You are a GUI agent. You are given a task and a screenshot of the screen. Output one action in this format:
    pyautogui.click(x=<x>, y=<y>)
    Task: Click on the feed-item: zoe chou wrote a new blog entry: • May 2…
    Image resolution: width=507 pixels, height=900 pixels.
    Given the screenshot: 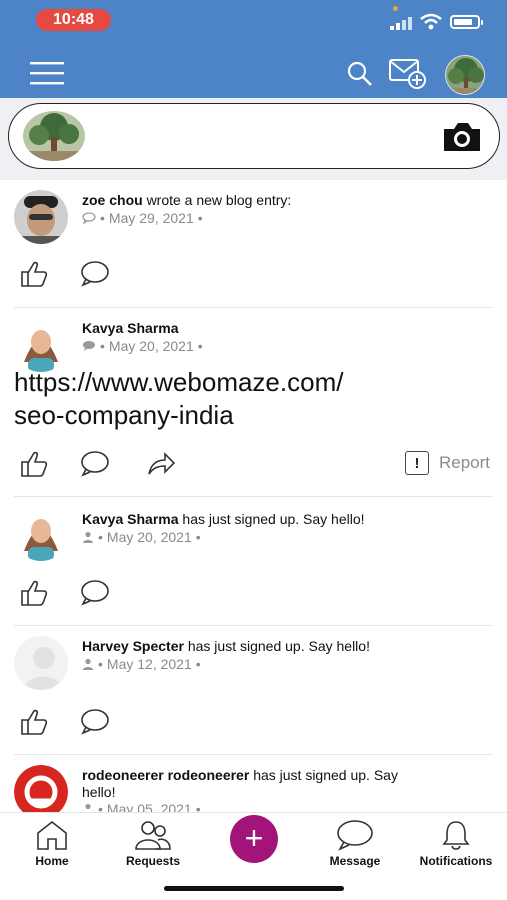 What is the action you would take?
    pyautogui.click(x=253, y=244)
    